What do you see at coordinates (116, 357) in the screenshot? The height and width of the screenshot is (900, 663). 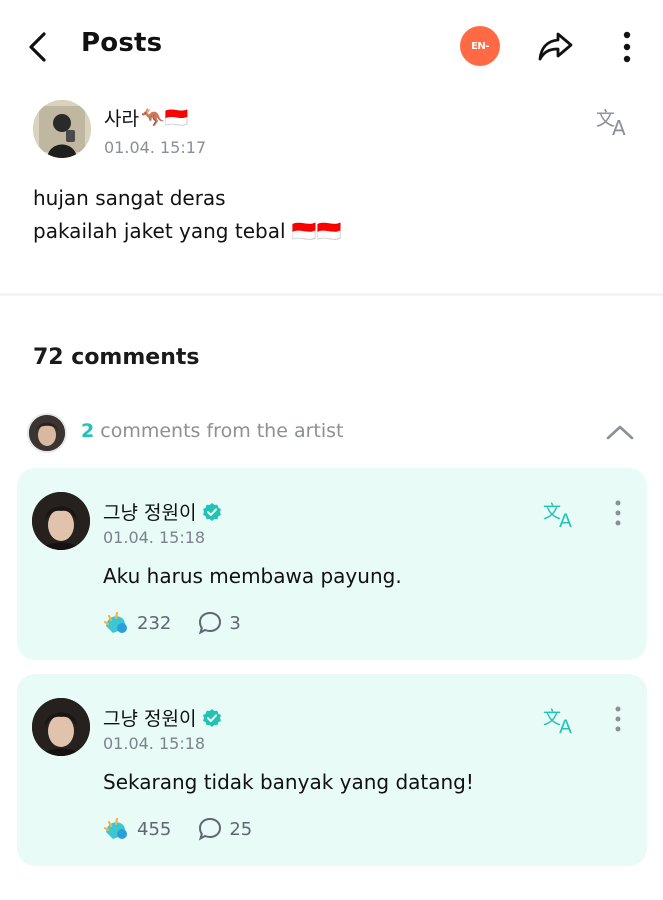 I see `comments-count: 72 comments` at bounding box center [116, 357].